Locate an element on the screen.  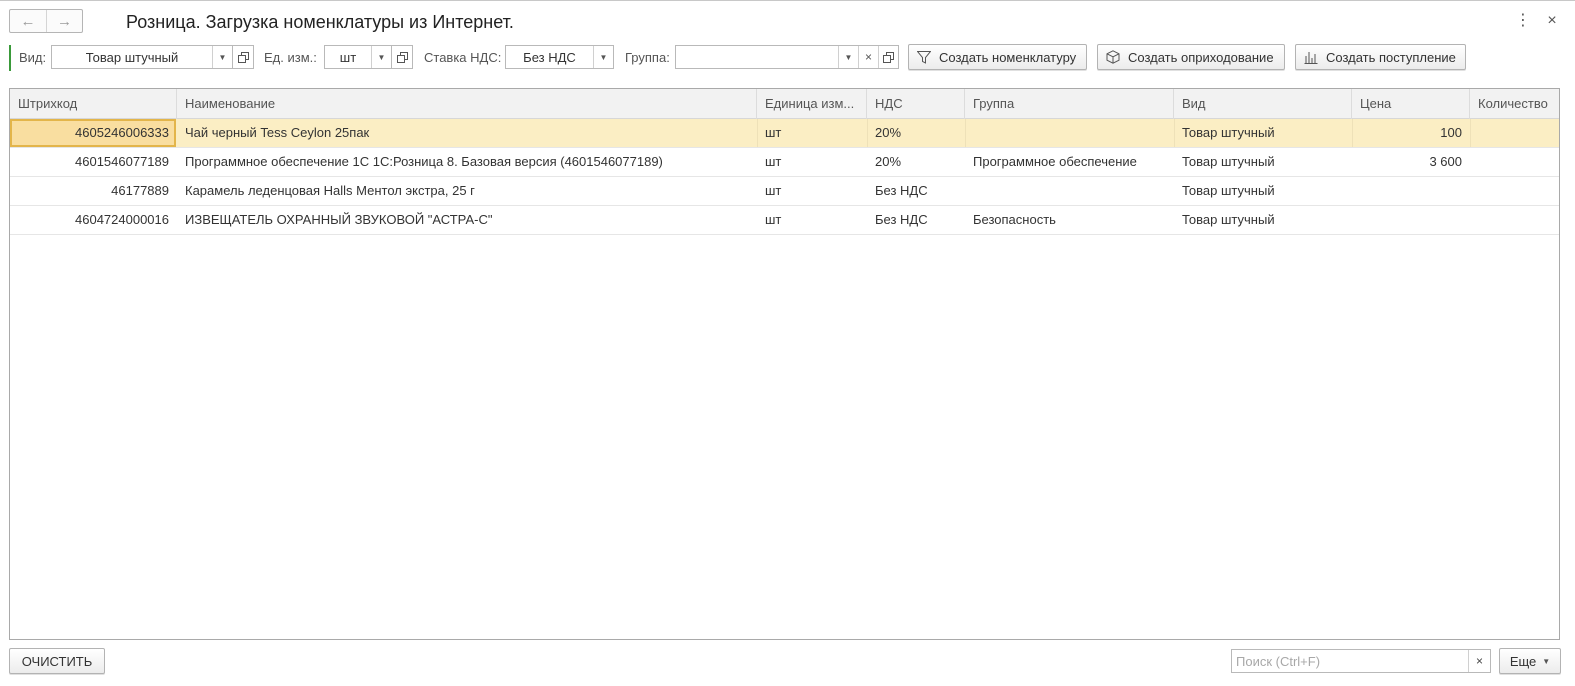
cell-price: 100 is located at coordinates (1411, 133).